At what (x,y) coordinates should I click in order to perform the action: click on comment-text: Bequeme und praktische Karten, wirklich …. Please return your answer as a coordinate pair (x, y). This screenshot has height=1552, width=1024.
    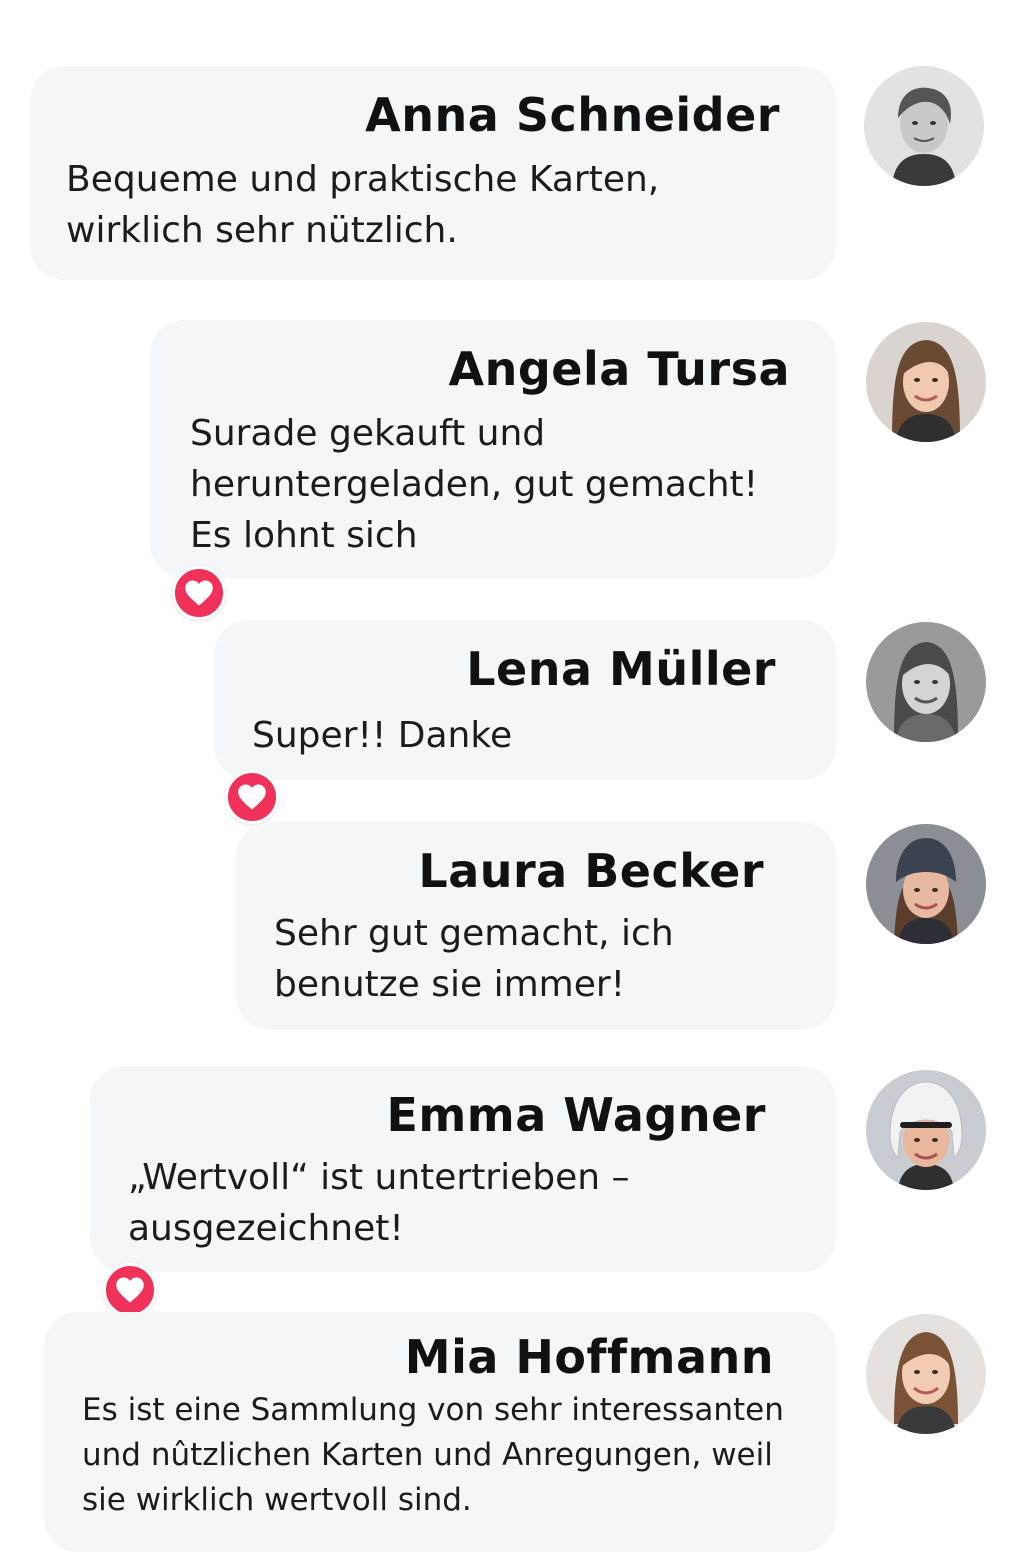
    Looking at the image, I should click on (363, 205).